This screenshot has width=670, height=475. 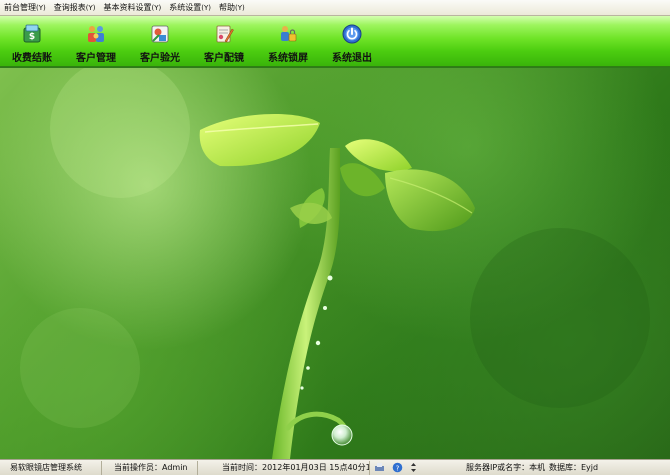 I want to click on customers-icon, so click(x=96, y=34).